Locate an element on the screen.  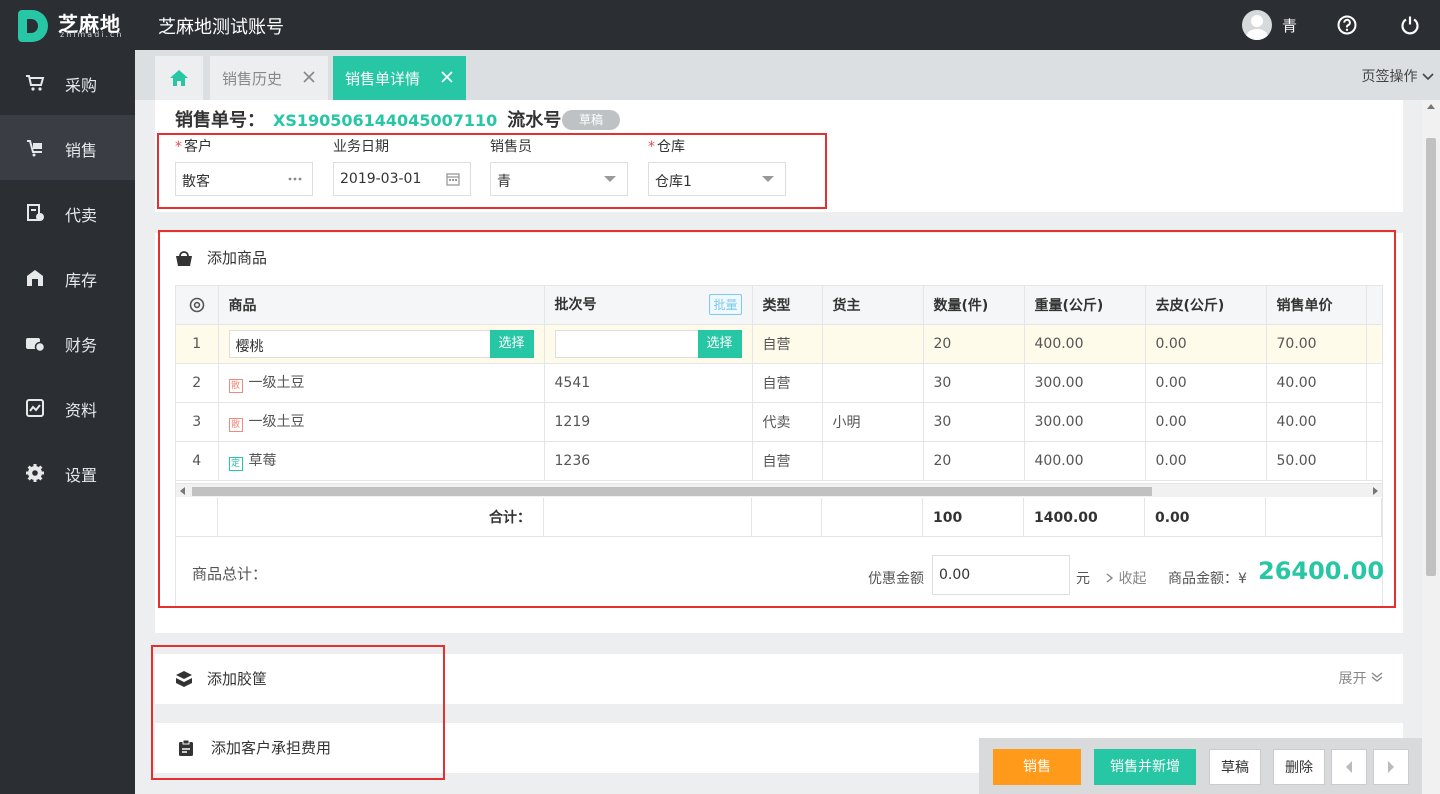
sale-icon is located at coordinates (34, 148).